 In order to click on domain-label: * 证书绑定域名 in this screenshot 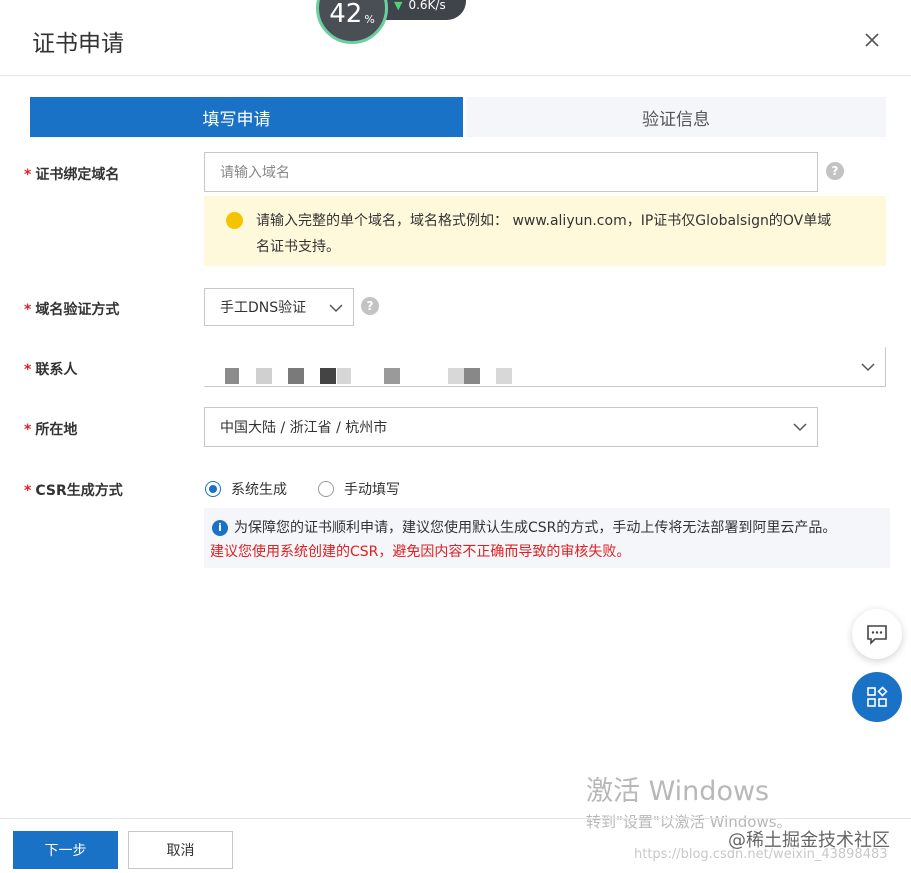, I will do `click(71, 174)`.